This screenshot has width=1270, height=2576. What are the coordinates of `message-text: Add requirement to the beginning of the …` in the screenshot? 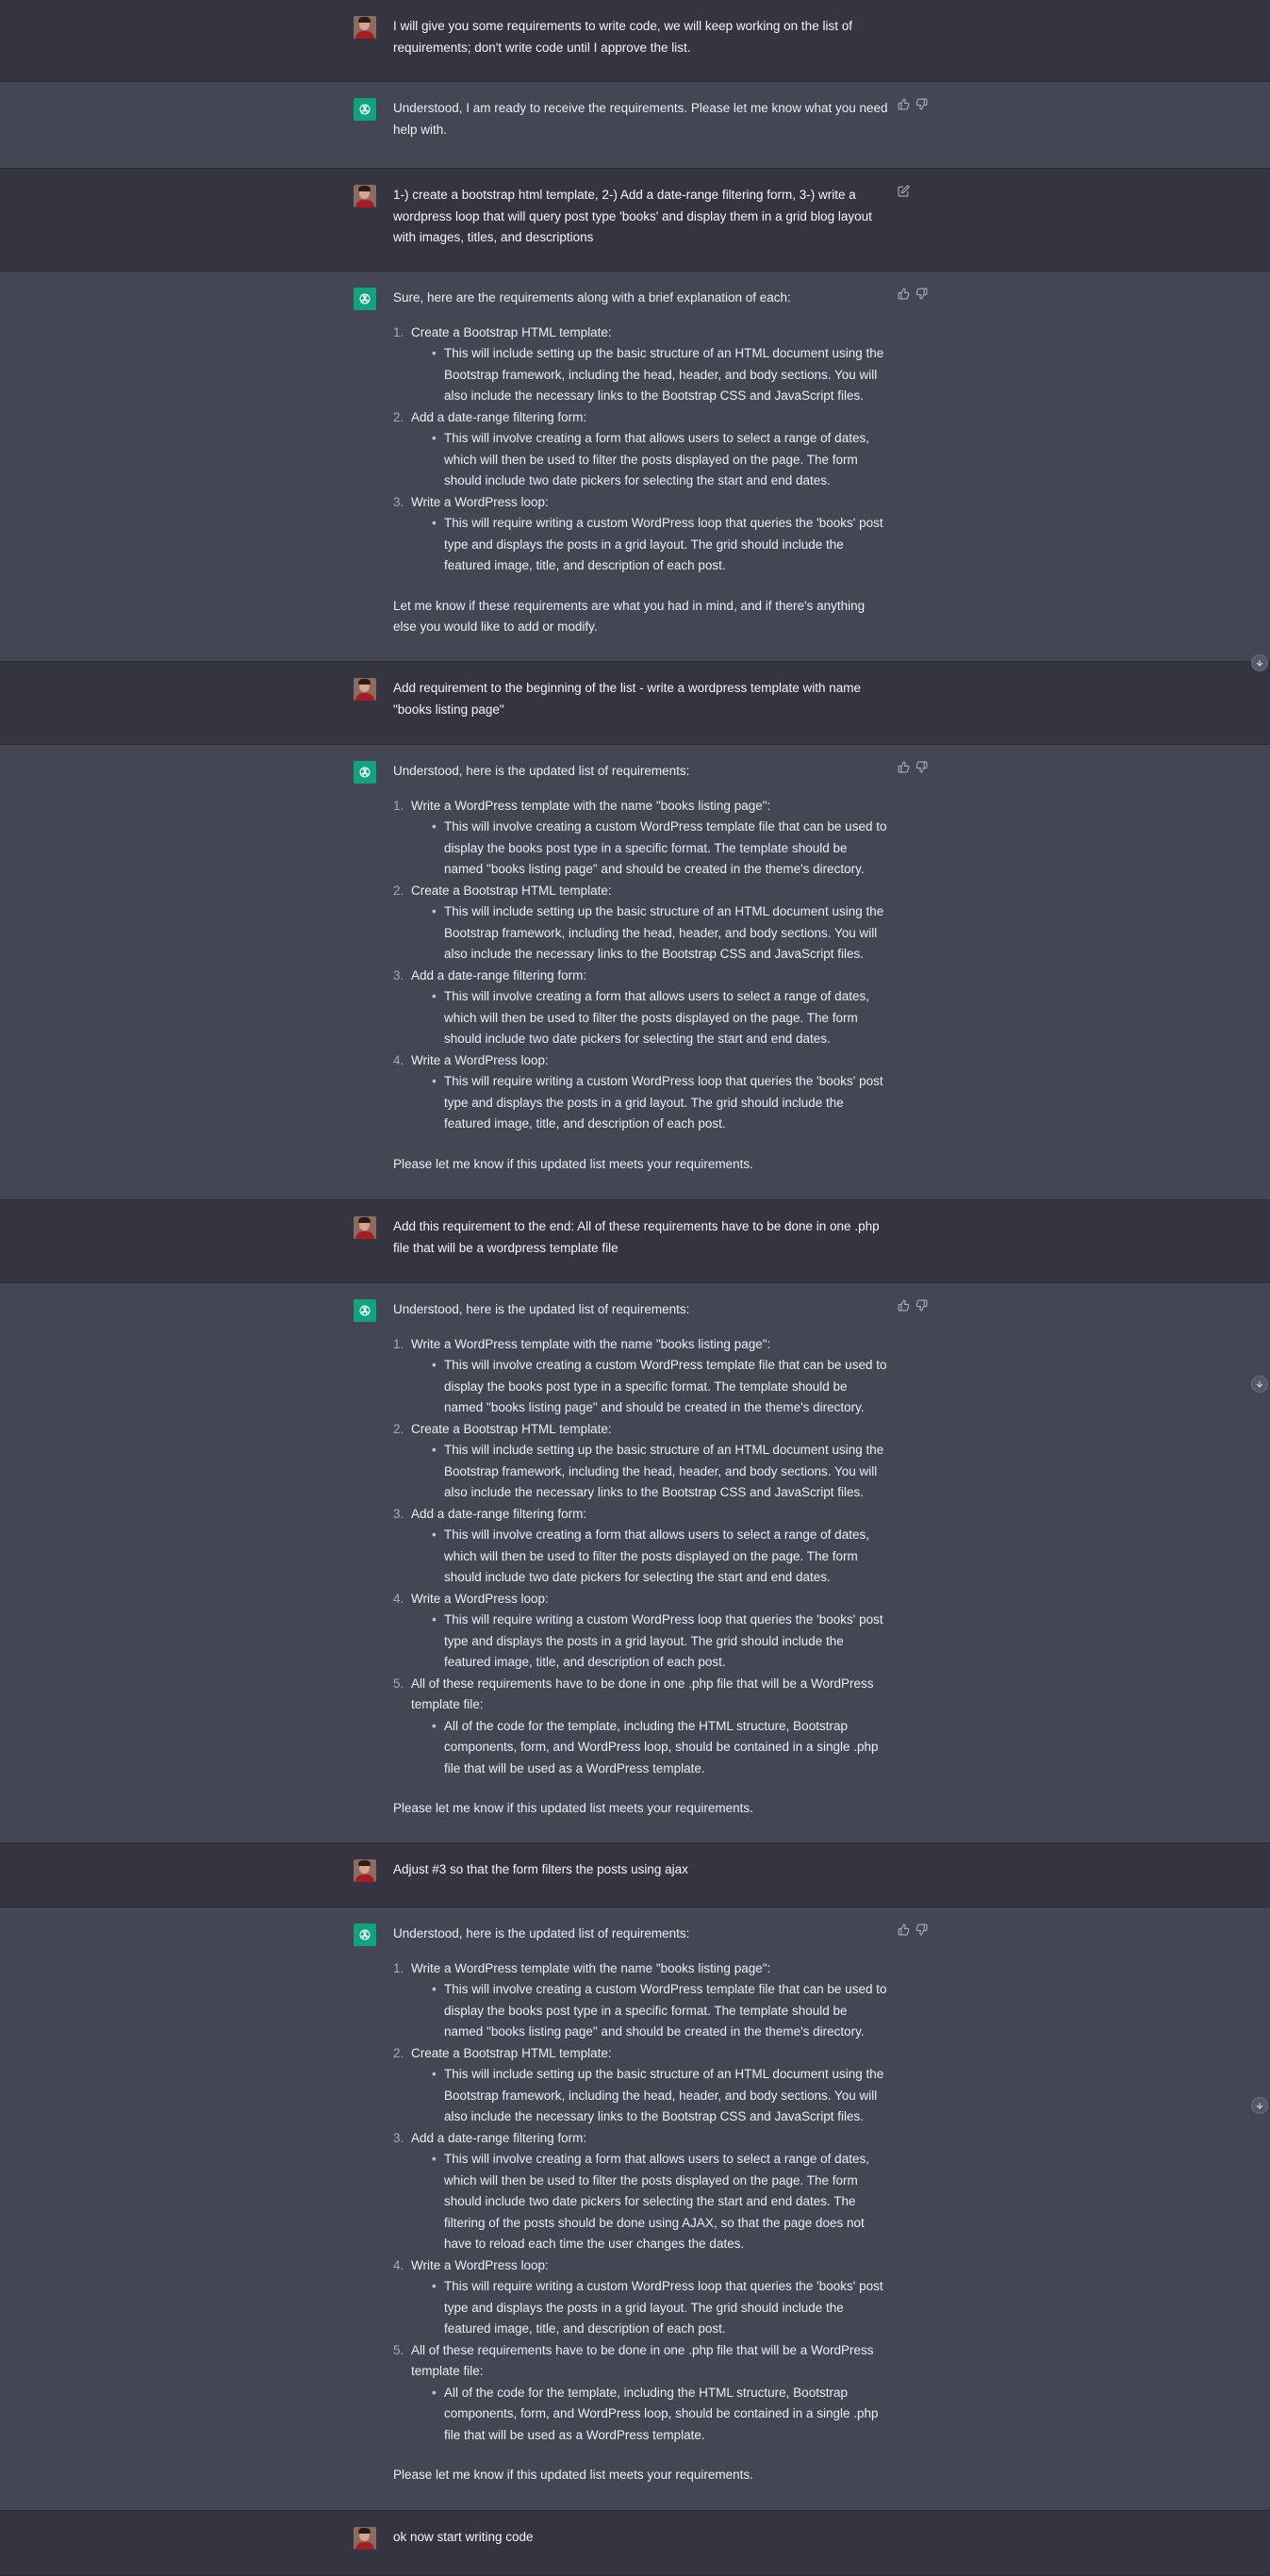 It's located at (627, 699).